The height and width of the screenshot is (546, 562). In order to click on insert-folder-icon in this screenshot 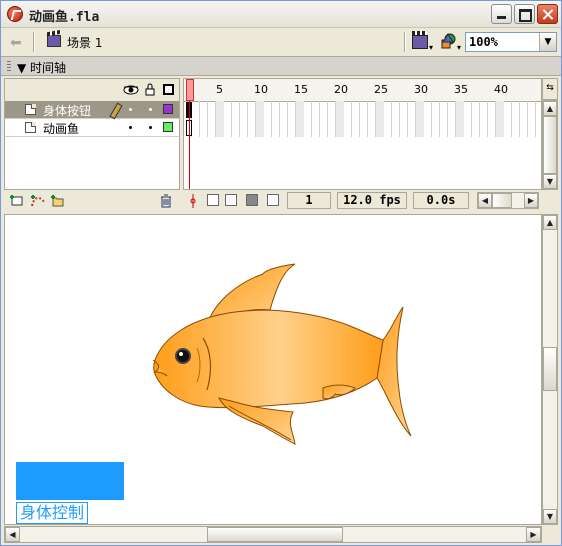, I will do `click(57, 201)`.